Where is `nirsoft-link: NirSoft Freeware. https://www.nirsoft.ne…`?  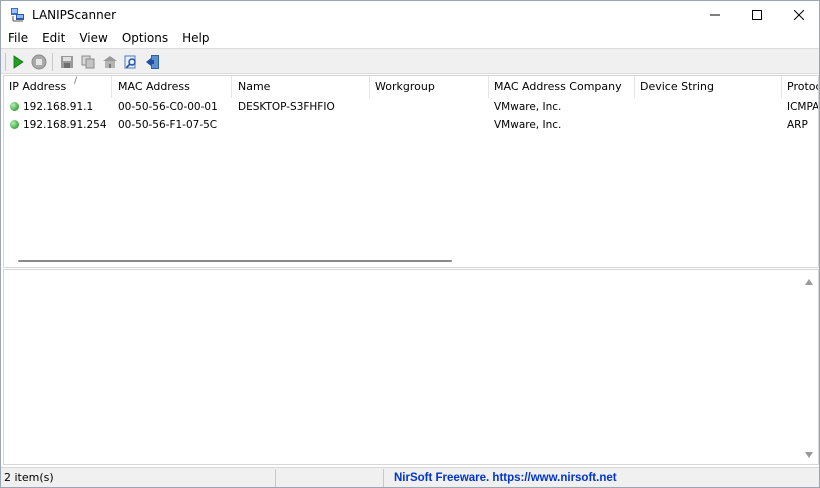 nirsoft-link: NirSoft Freeware. https://www.nirsoft.ne… is located at coordinates (601, 478).